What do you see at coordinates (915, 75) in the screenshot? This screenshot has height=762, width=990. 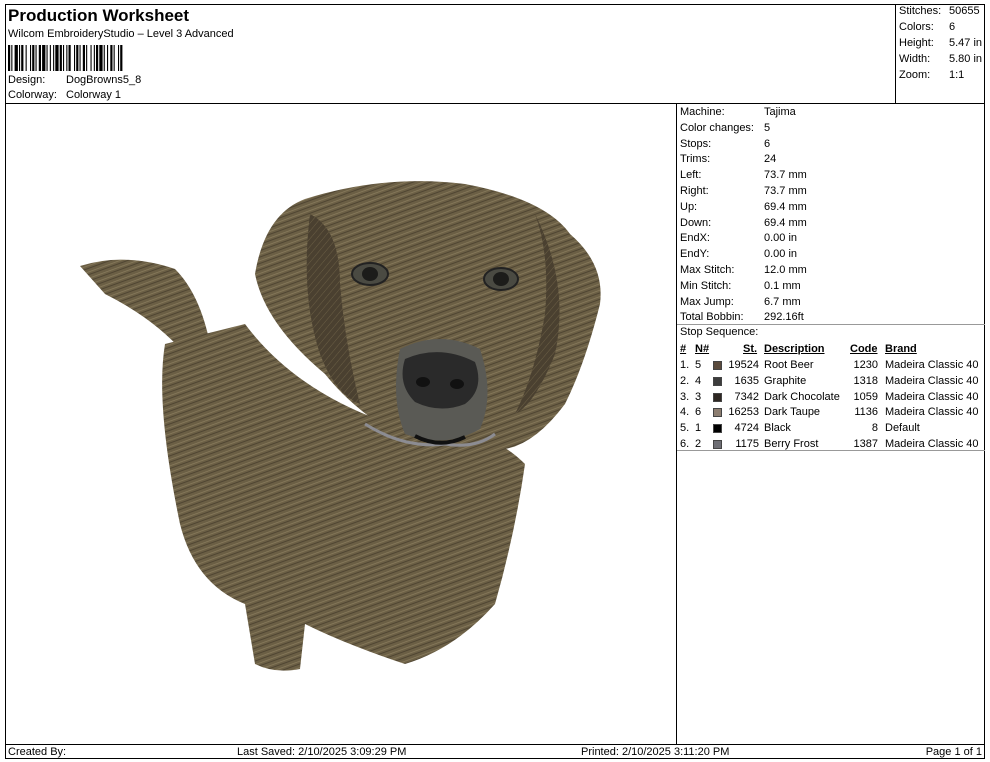 I see `stat-label: Zoom:` at bounding box center [915, 75].